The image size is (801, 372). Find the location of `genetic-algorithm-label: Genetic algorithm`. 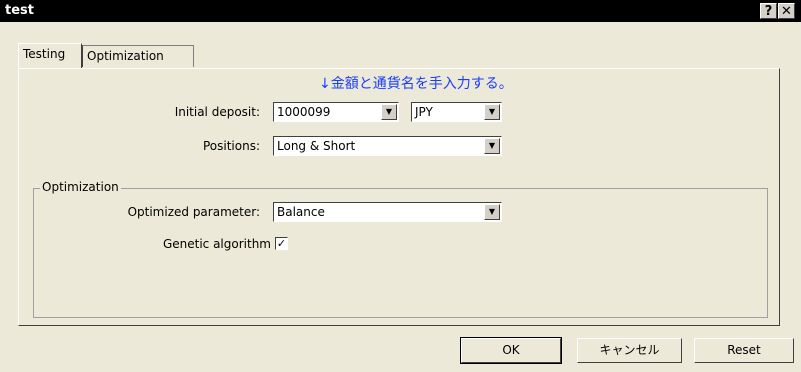

genetic-algorithm-label: Genetic algorithm is located at coordinates (216, 244).